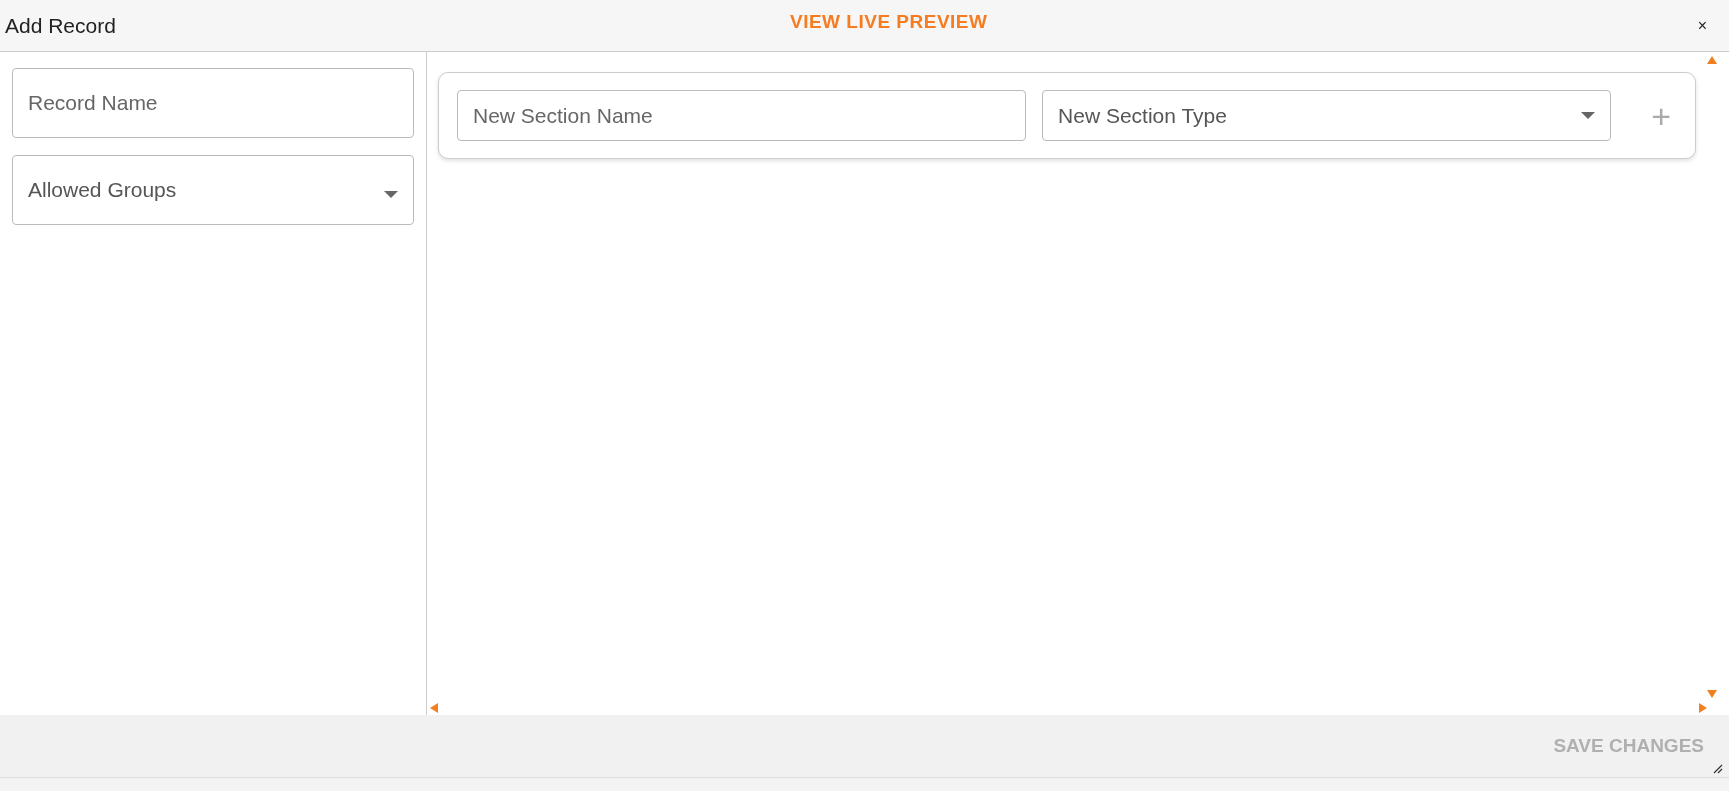 The height and width of the screenshot is (791, 1729). I want to click on section-name-field: New Section Name, so click(742, 115).